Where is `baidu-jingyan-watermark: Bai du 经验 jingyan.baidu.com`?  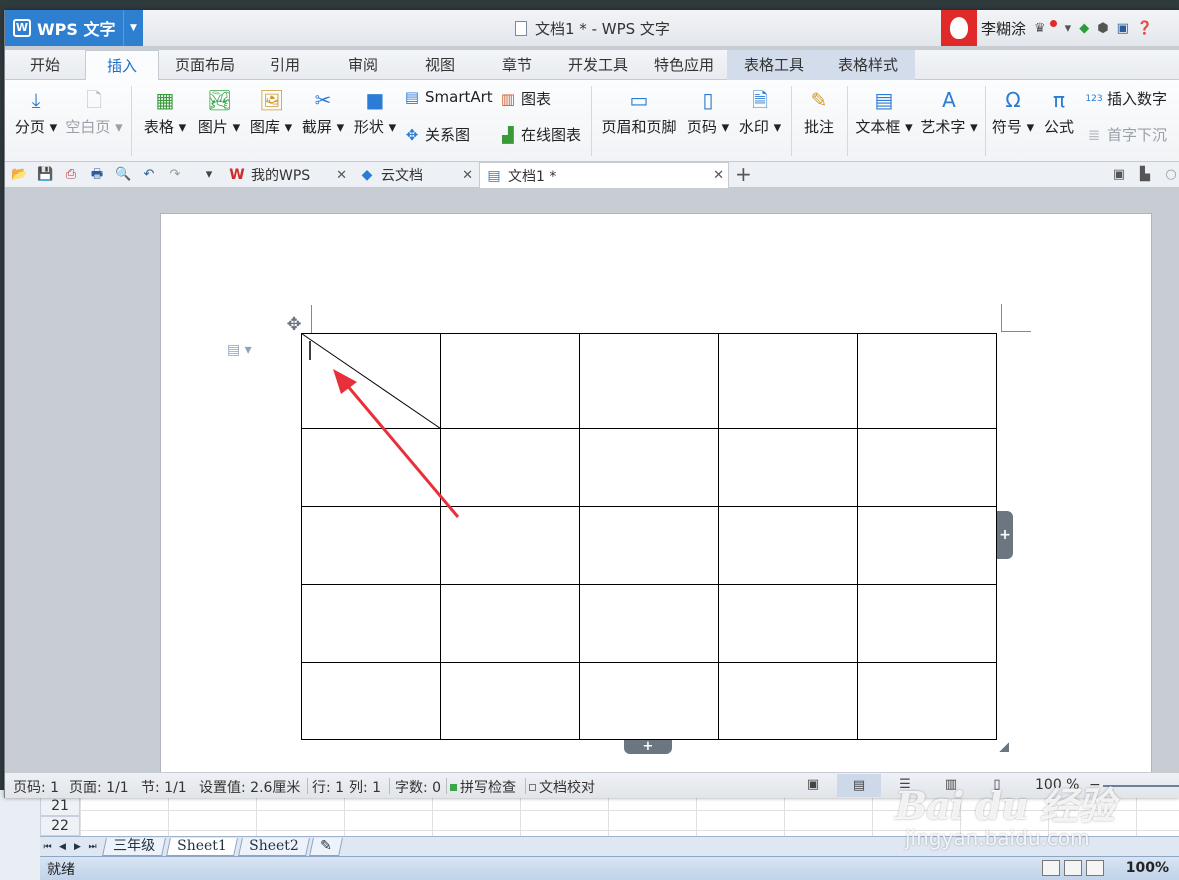
baidu-jingyan-watermark: Bai du 经验 jingyan.baidu.com is located at coordinates (1005, 816).